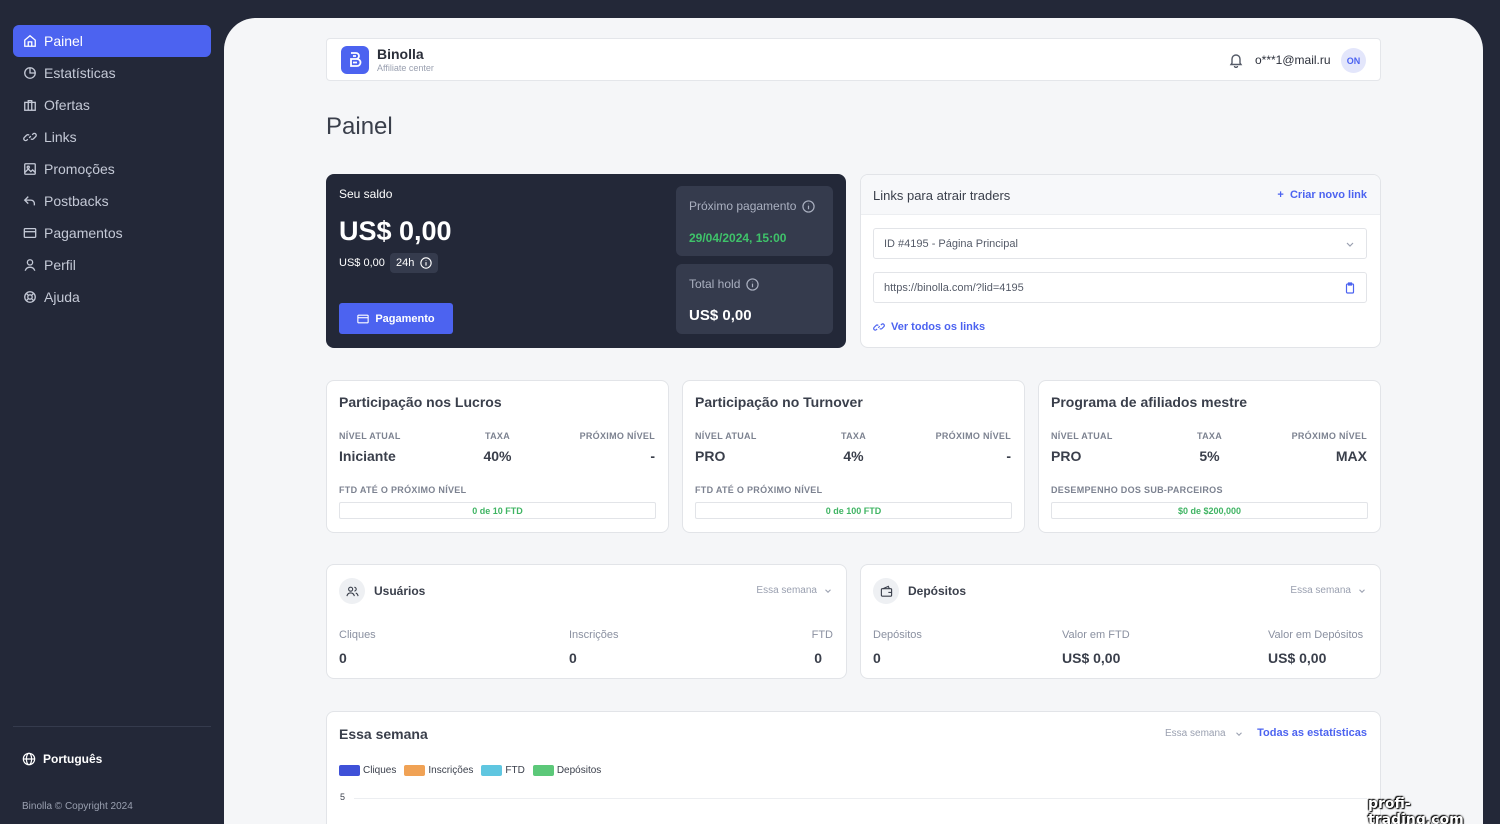 This screenshot has width=1500, height=824. I want to click on grid-line, so click(860, 798).